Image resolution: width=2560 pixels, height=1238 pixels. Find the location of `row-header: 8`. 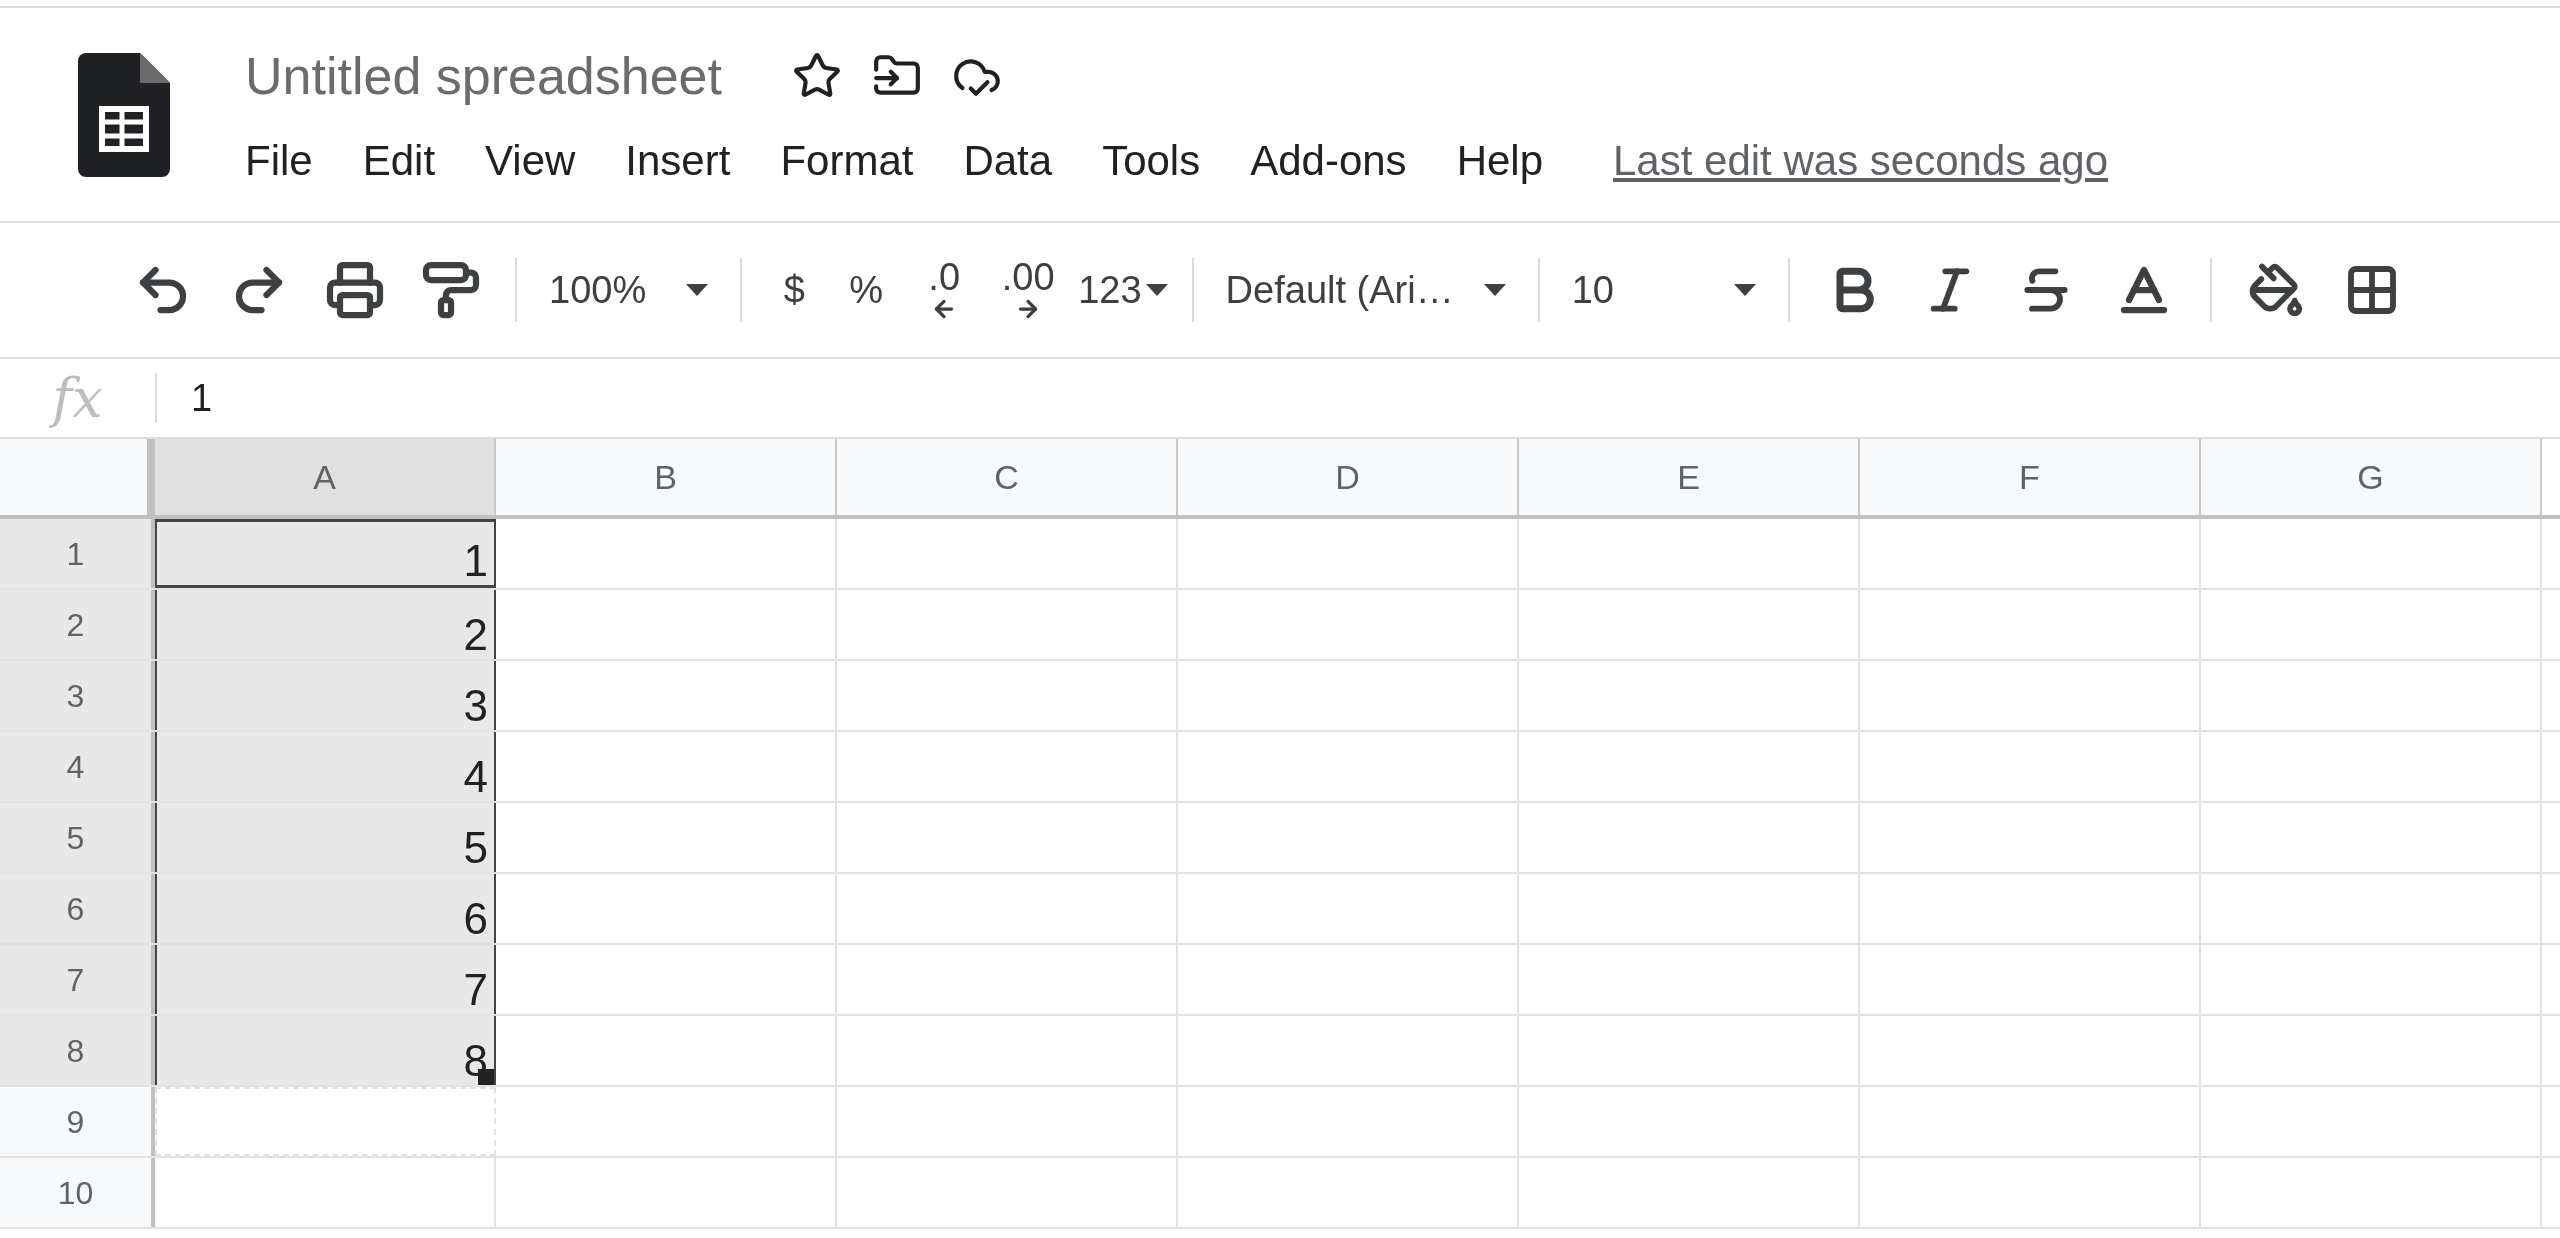

row-header: 8 is located at coordinates (77, 1050).